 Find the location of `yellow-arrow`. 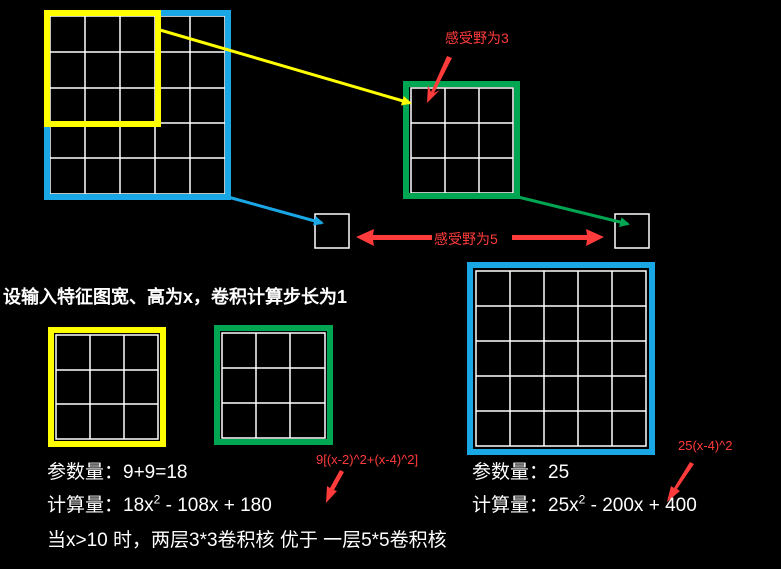

yellow-arrow is located at coordinates (285, 67).